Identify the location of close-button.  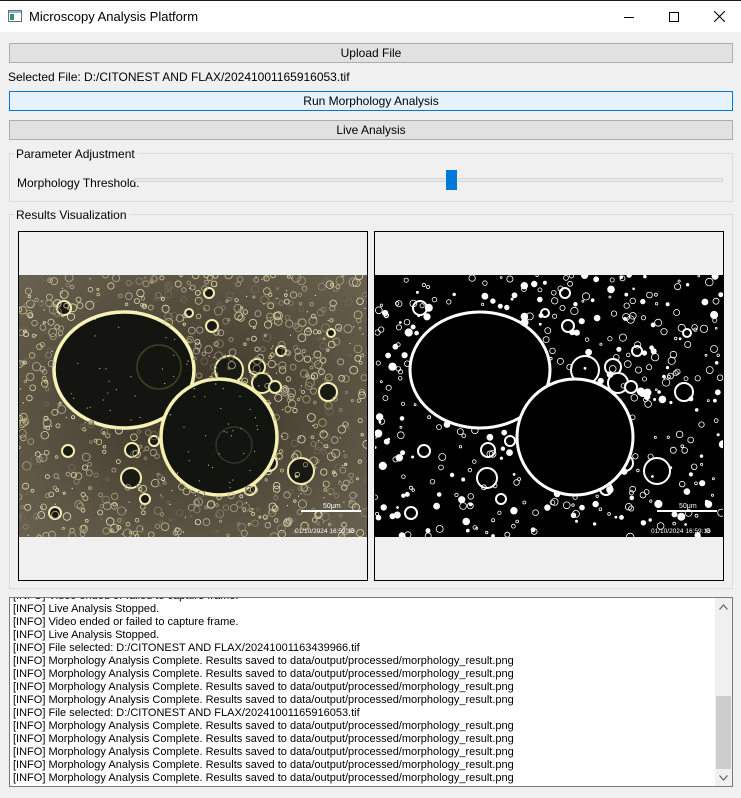
(718, 16).